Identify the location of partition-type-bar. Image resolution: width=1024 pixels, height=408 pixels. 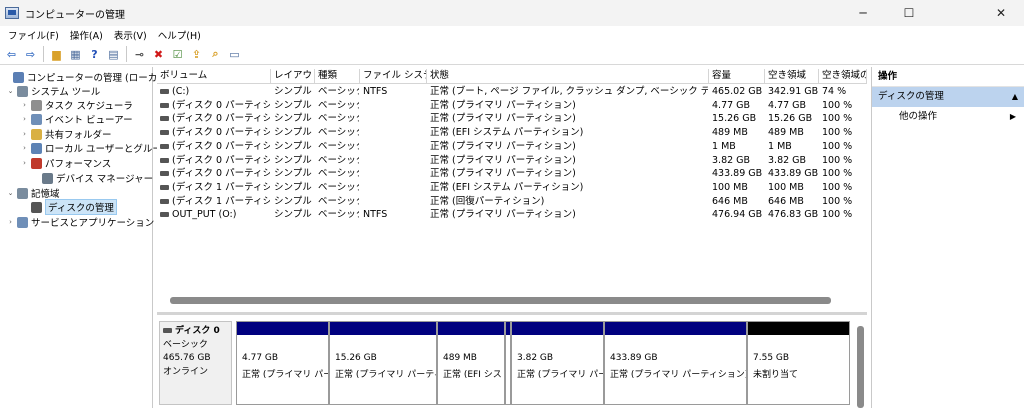
(282, 328).